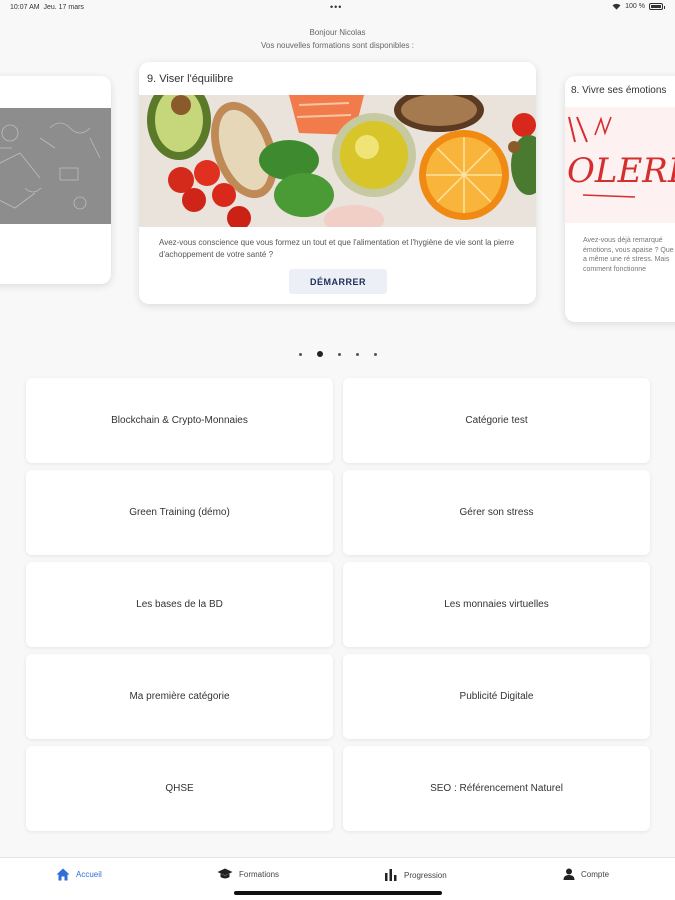 This screenshot has width=675, height=900. I want to click on category-tile: QHSE, so click(179, 788).